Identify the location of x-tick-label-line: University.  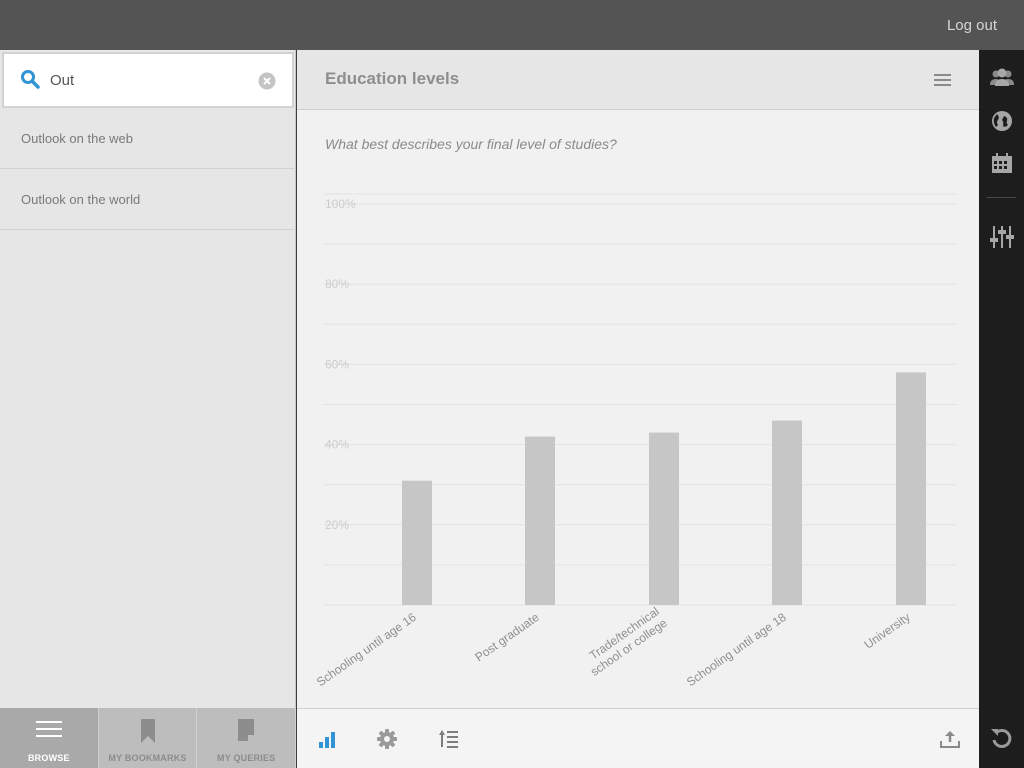
(887, 631).